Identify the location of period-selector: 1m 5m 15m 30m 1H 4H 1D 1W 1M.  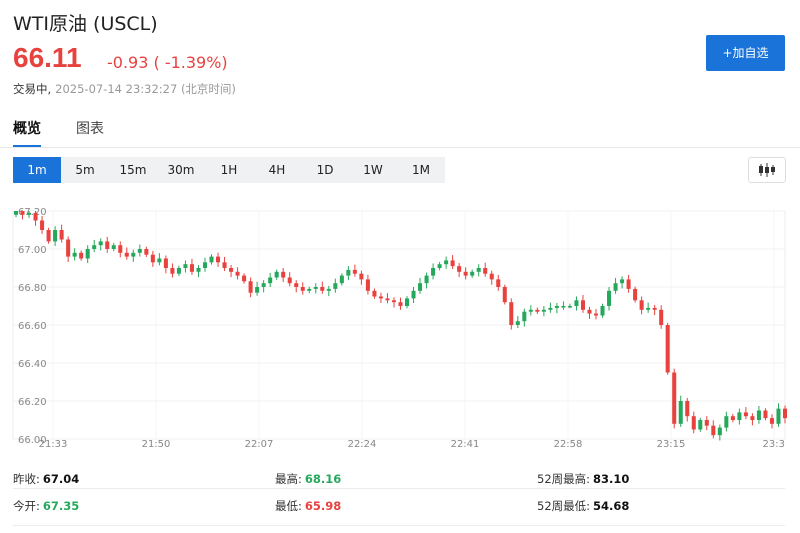
(229, 170).